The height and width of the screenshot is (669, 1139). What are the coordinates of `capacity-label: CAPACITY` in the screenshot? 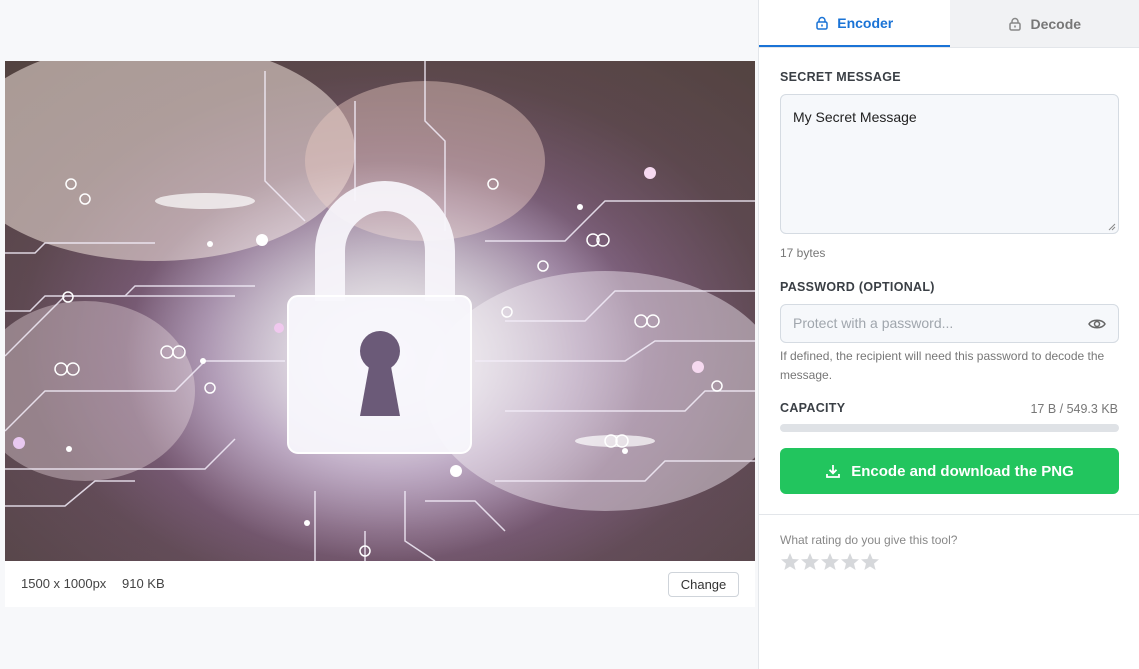 It's located at (813, 408).